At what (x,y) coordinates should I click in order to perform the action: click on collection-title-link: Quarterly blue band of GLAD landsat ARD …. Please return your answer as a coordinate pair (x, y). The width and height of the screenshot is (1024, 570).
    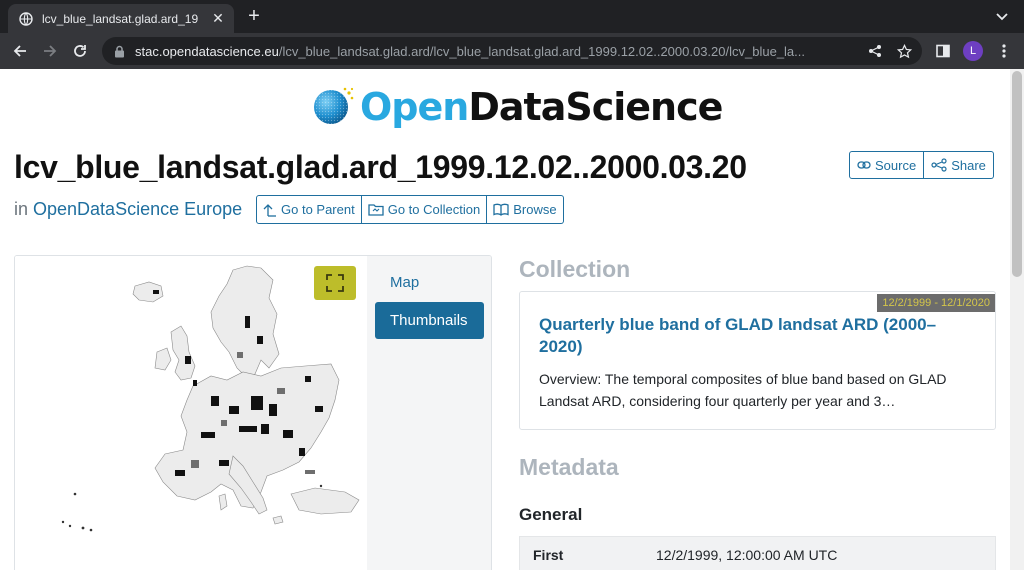
    Looking at the image, I should click on (749, 336).